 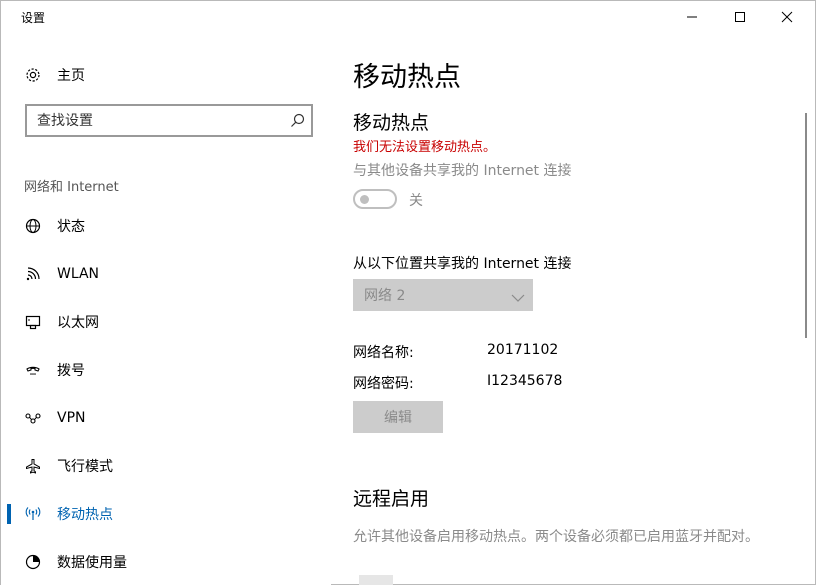 I want to click on scrollbar-thumb, so click(x=806, y=225).